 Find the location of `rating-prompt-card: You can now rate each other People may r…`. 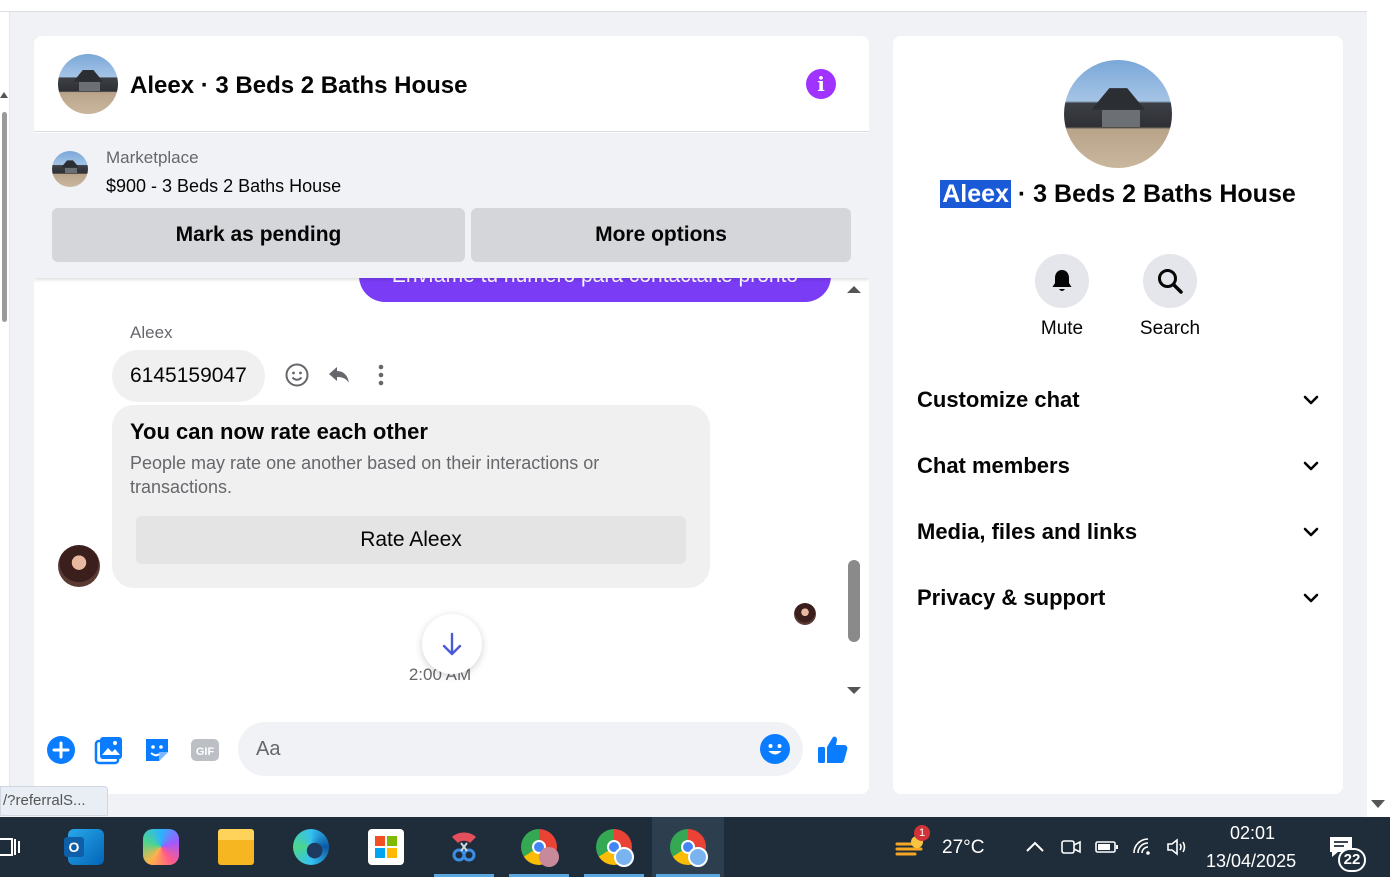

rating-prompt-card: You can now rate each other People may r… is located at coordinates (411, 496).